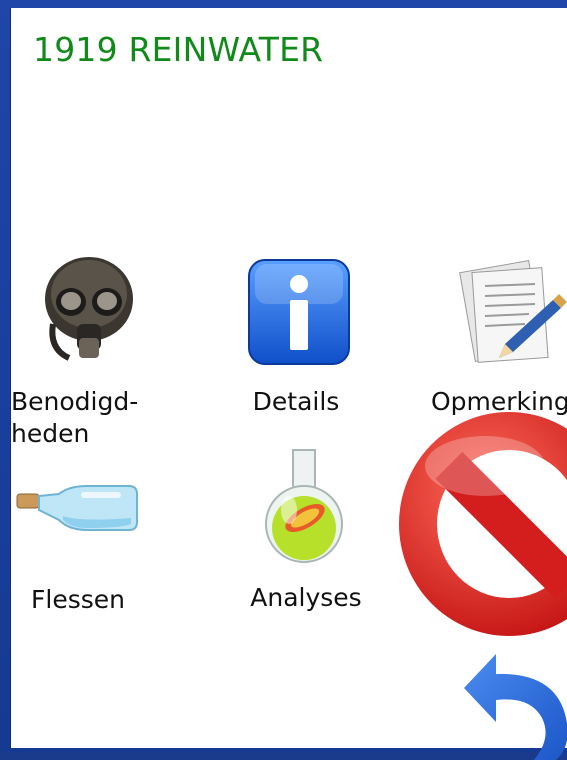 The width and height of the screenshot is (567, 760). Describe the element at coordinates (178, 49) in the screenshot. I see `page-title: 1919 REINWATER` at that location.